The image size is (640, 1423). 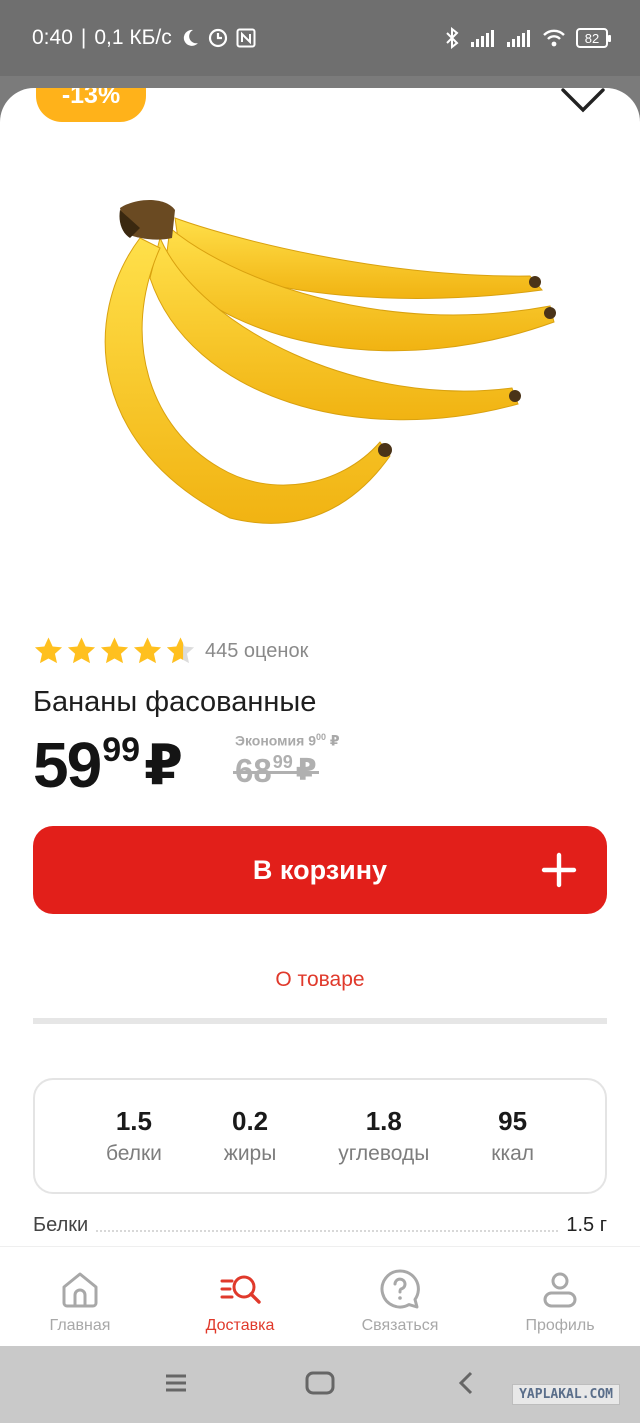 I want to click on status-bar: 0:40 | 0,1 КБ/с 82, so click(x=320, y=38).